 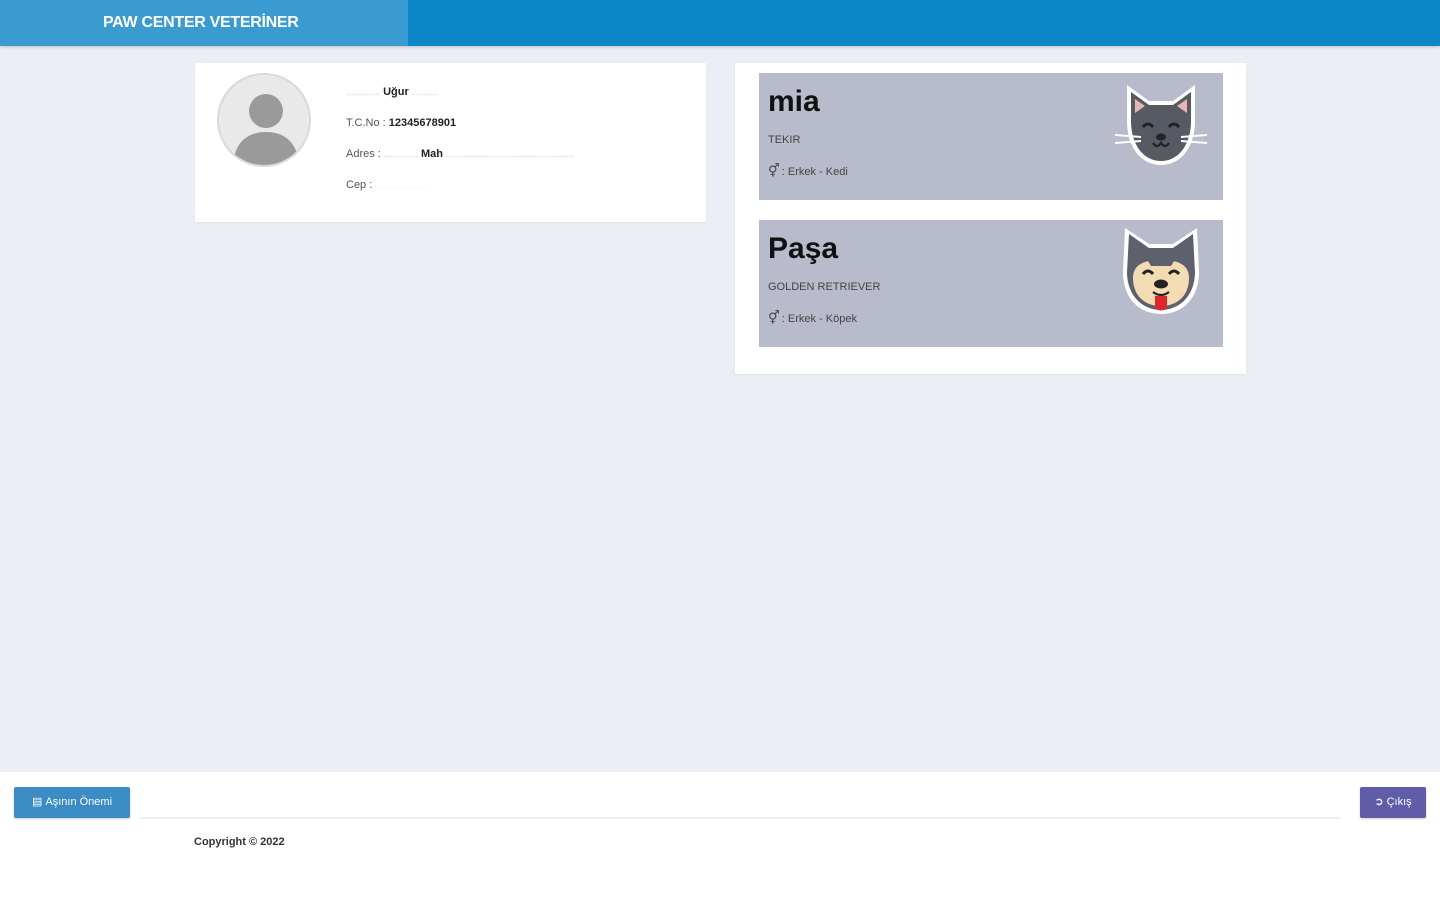 What do you see at coordinates (37, 802) in the screenshot?
I see `newspaper-icon: ▤` at bounding box center [37, 802].